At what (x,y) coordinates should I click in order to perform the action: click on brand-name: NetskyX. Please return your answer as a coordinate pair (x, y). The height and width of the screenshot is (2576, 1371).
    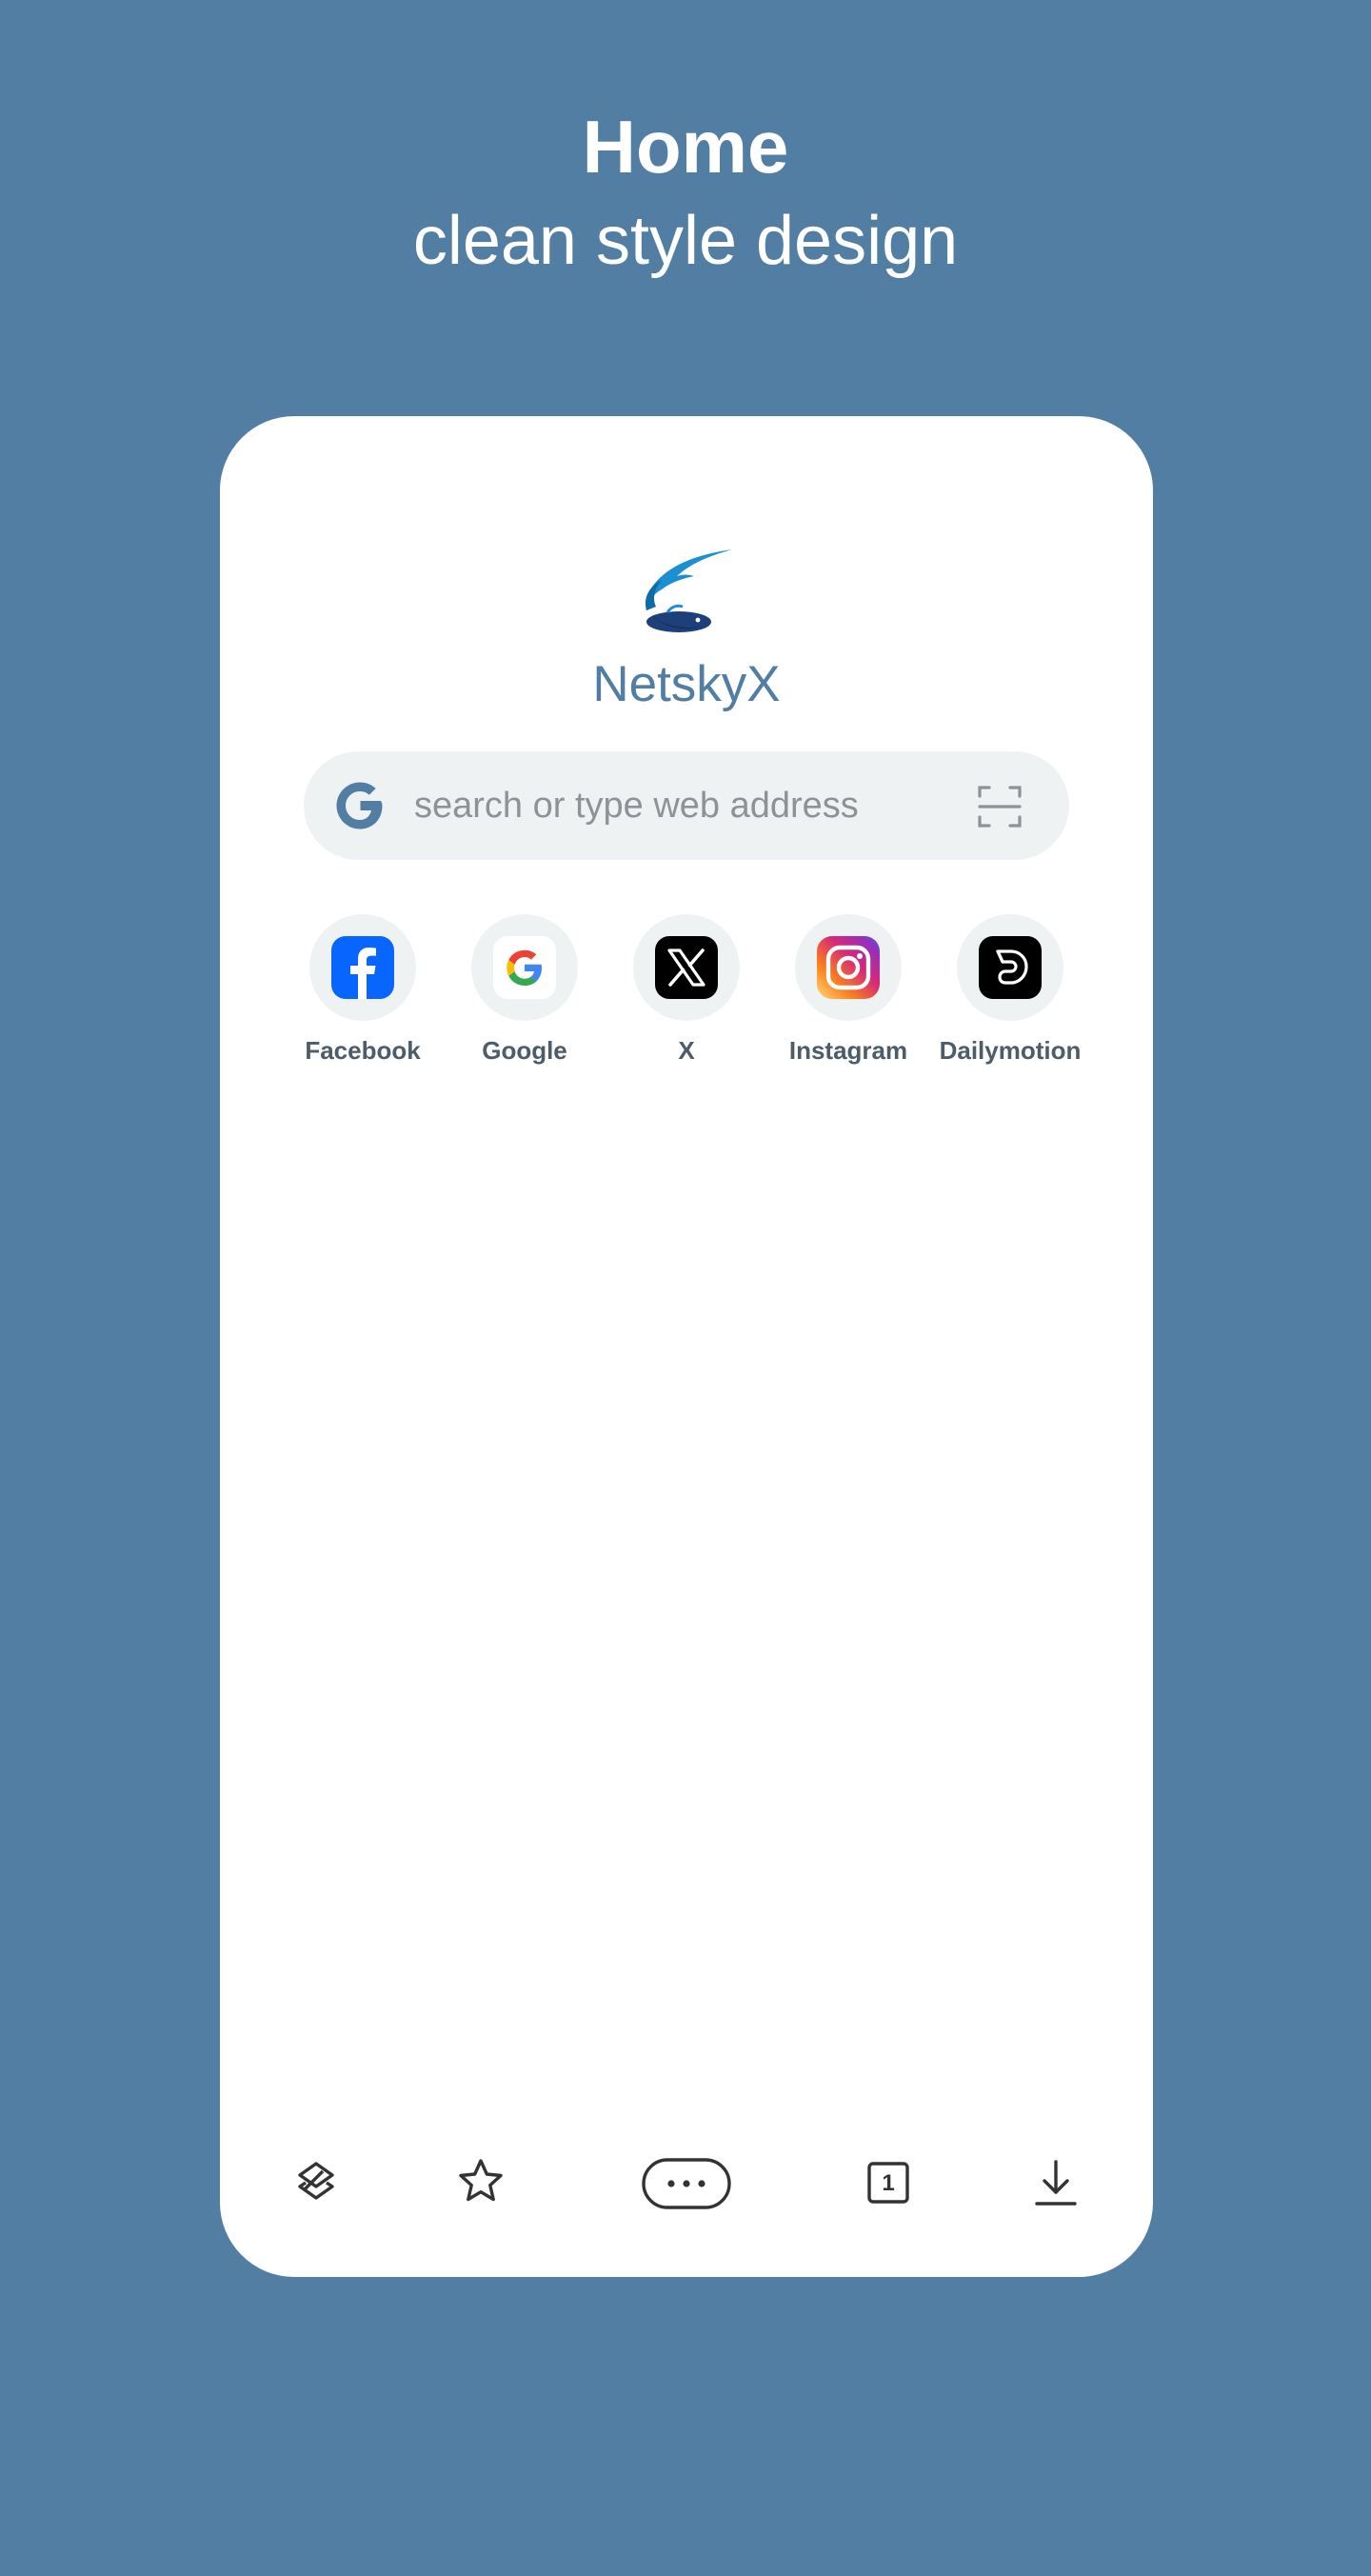
    Looking at the image, I should click on (686, 684).